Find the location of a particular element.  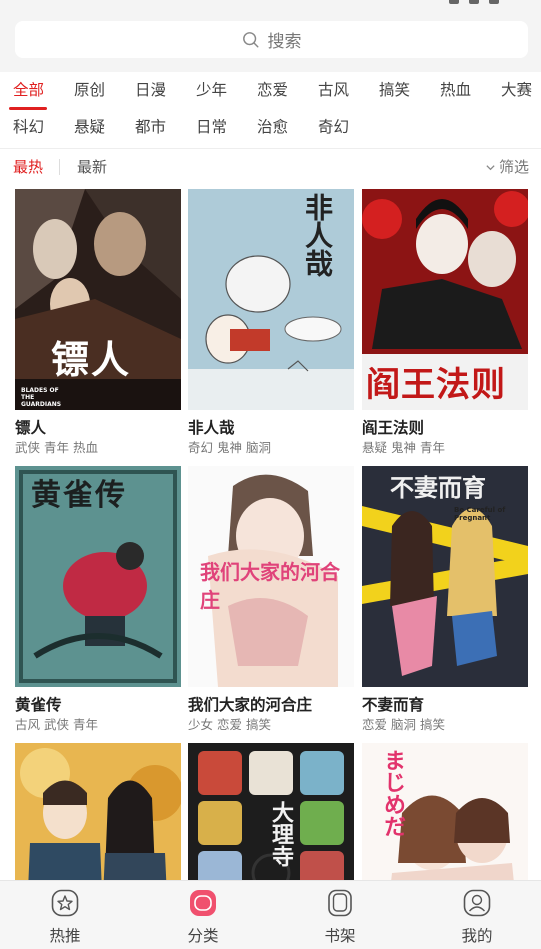

comic-card: 阎王法则 阎王法则 悬疑 鬼神 青年 is located at coordinates (445, 322).